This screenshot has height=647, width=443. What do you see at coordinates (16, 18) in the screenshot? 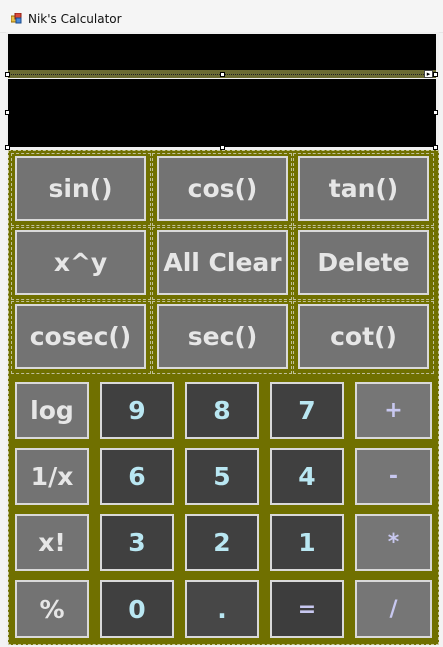
I see `app-icon` at bounding box center [16, 18].